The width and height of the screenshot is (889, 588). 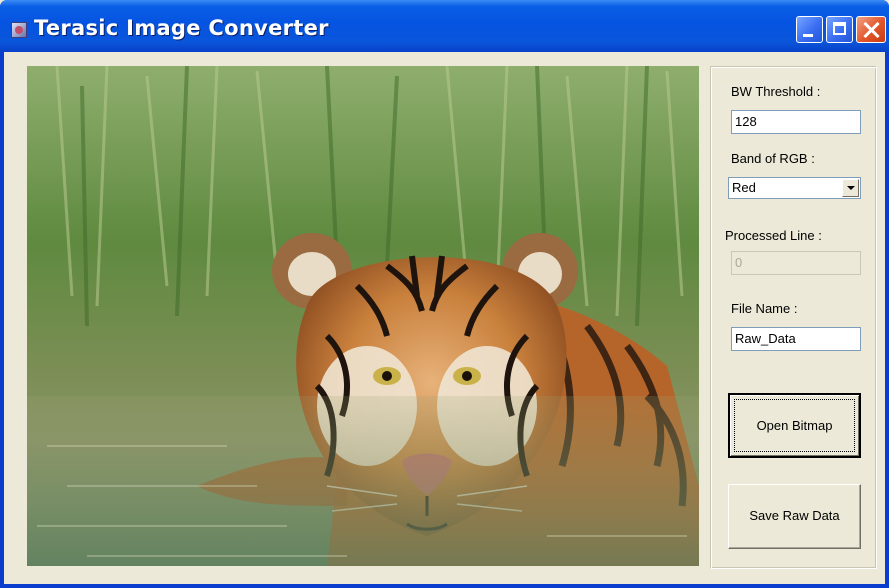 I want to click on processed-line-field: 0, so click(x=796, y=263).